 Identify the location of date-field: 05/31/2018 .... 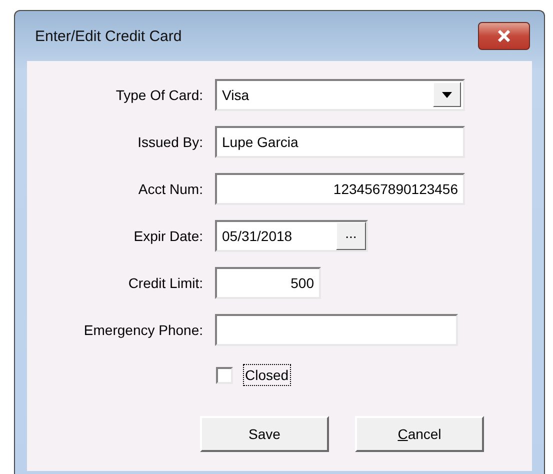
(291, 236).